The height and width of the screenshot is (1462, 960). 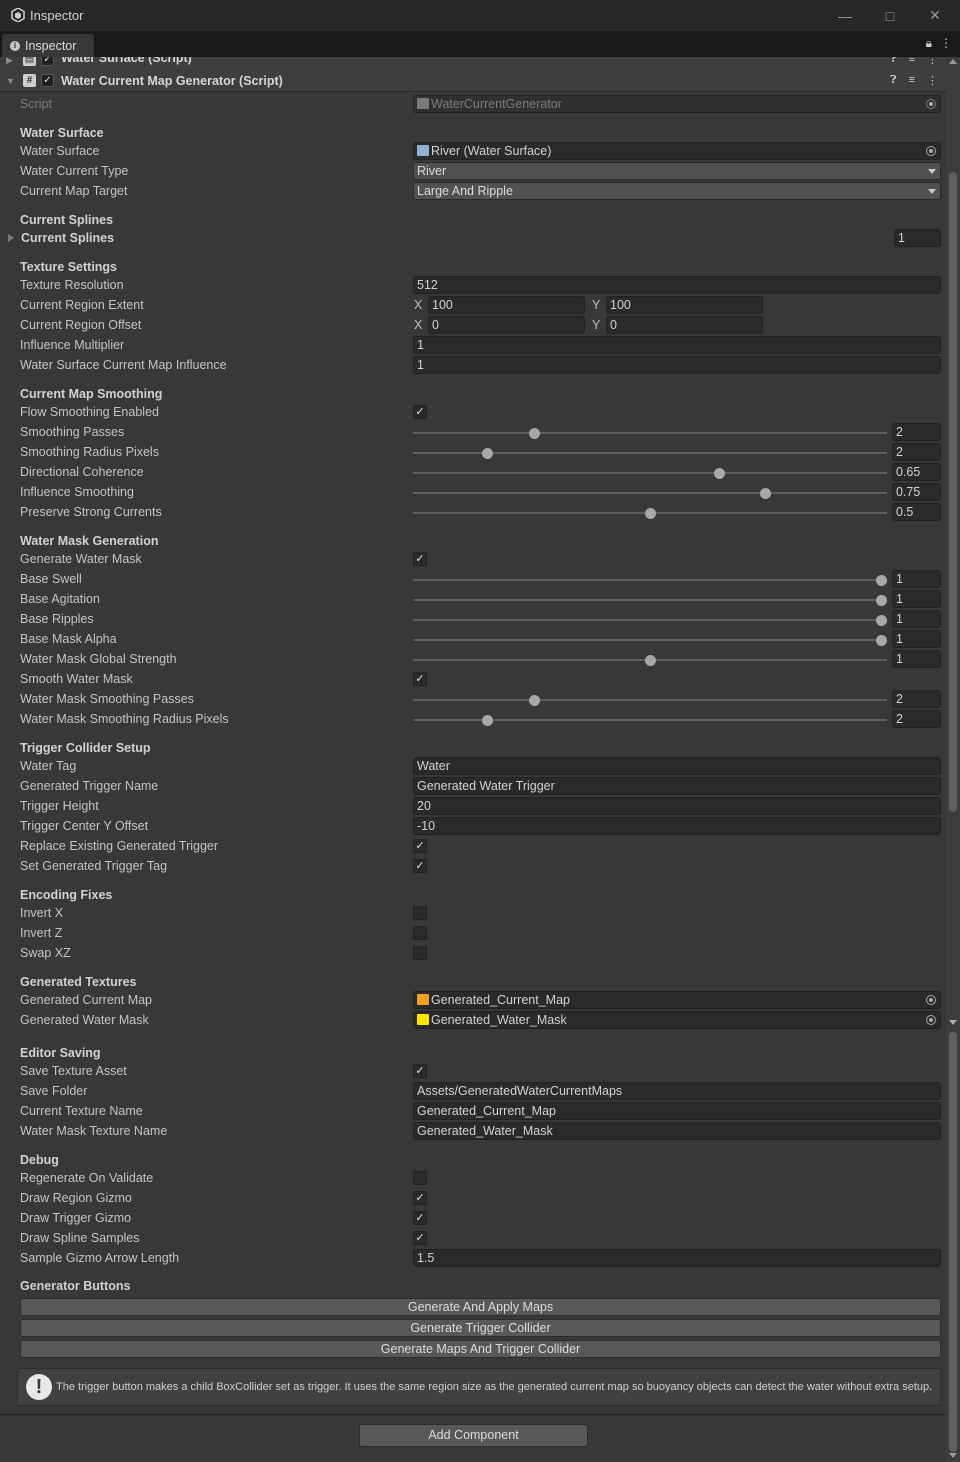 What do you see at coordinates (929, 43) in the screenshot?
I see `lock-icon: 🔒︎` at bounding box center [929, 43].